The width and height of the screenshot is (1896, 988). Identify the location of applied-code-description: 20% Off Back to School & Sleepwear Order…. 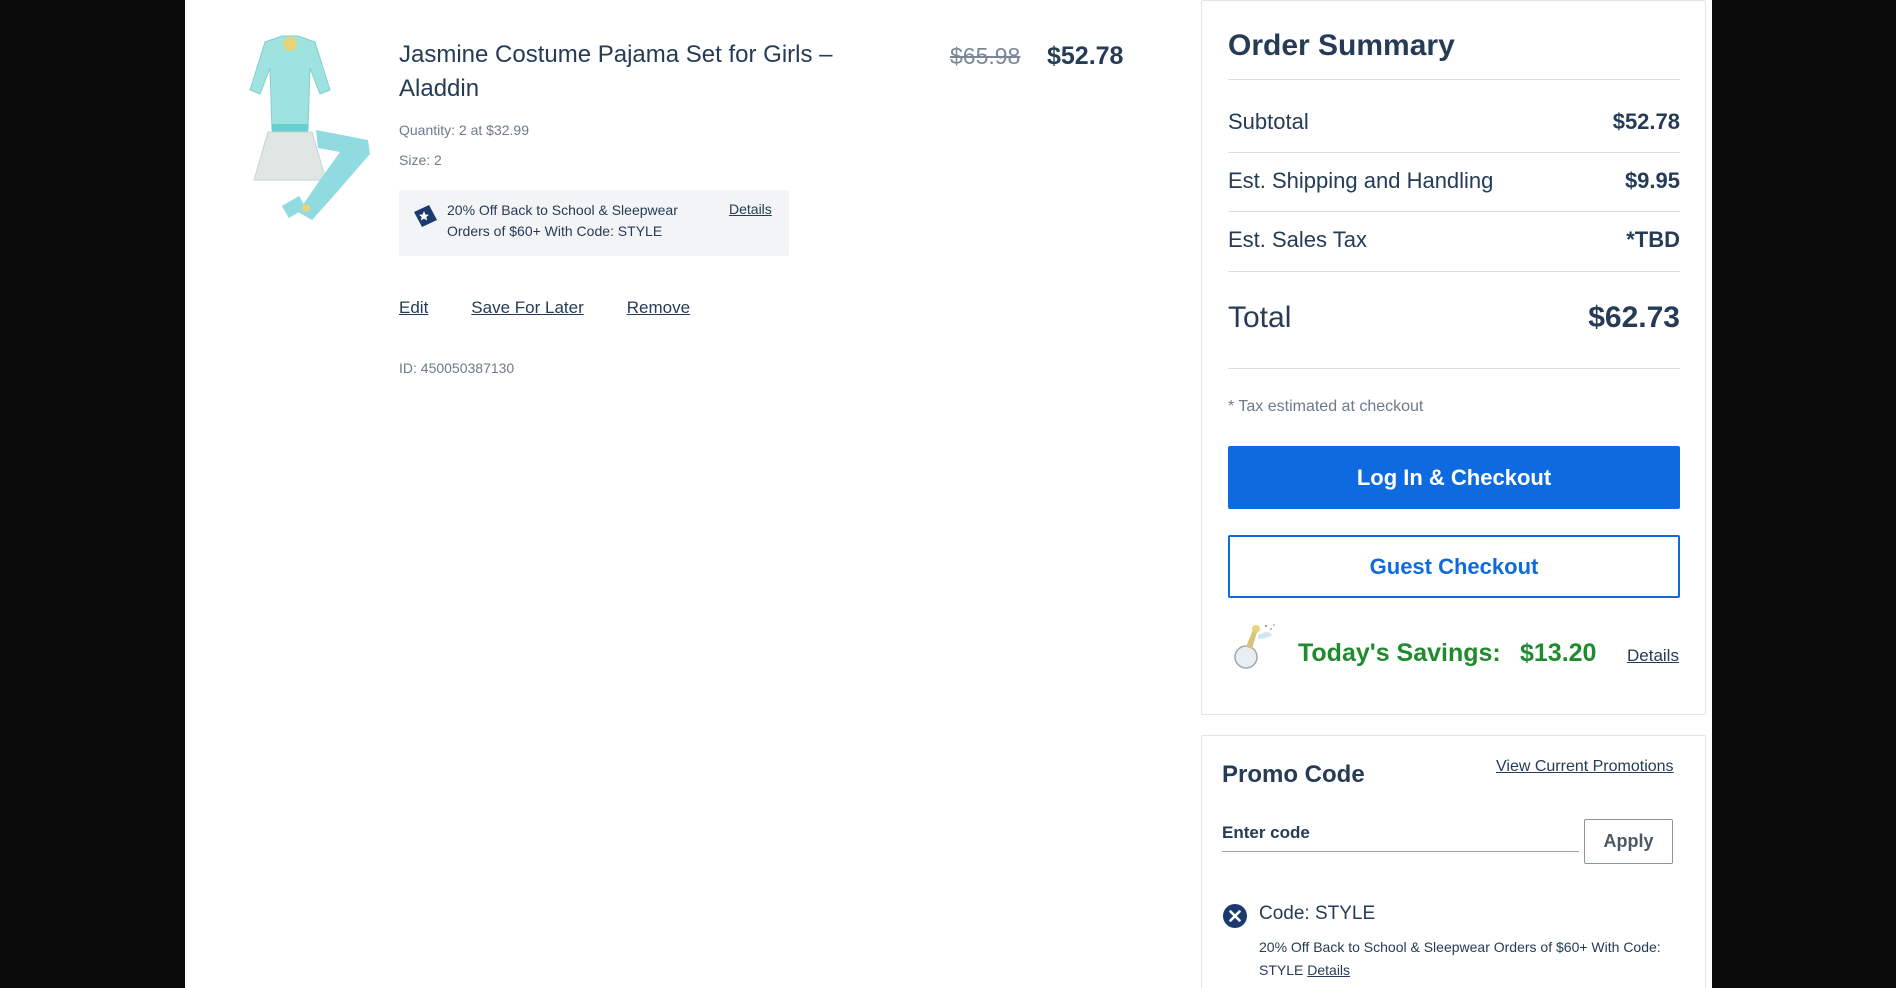
(1474, 959).